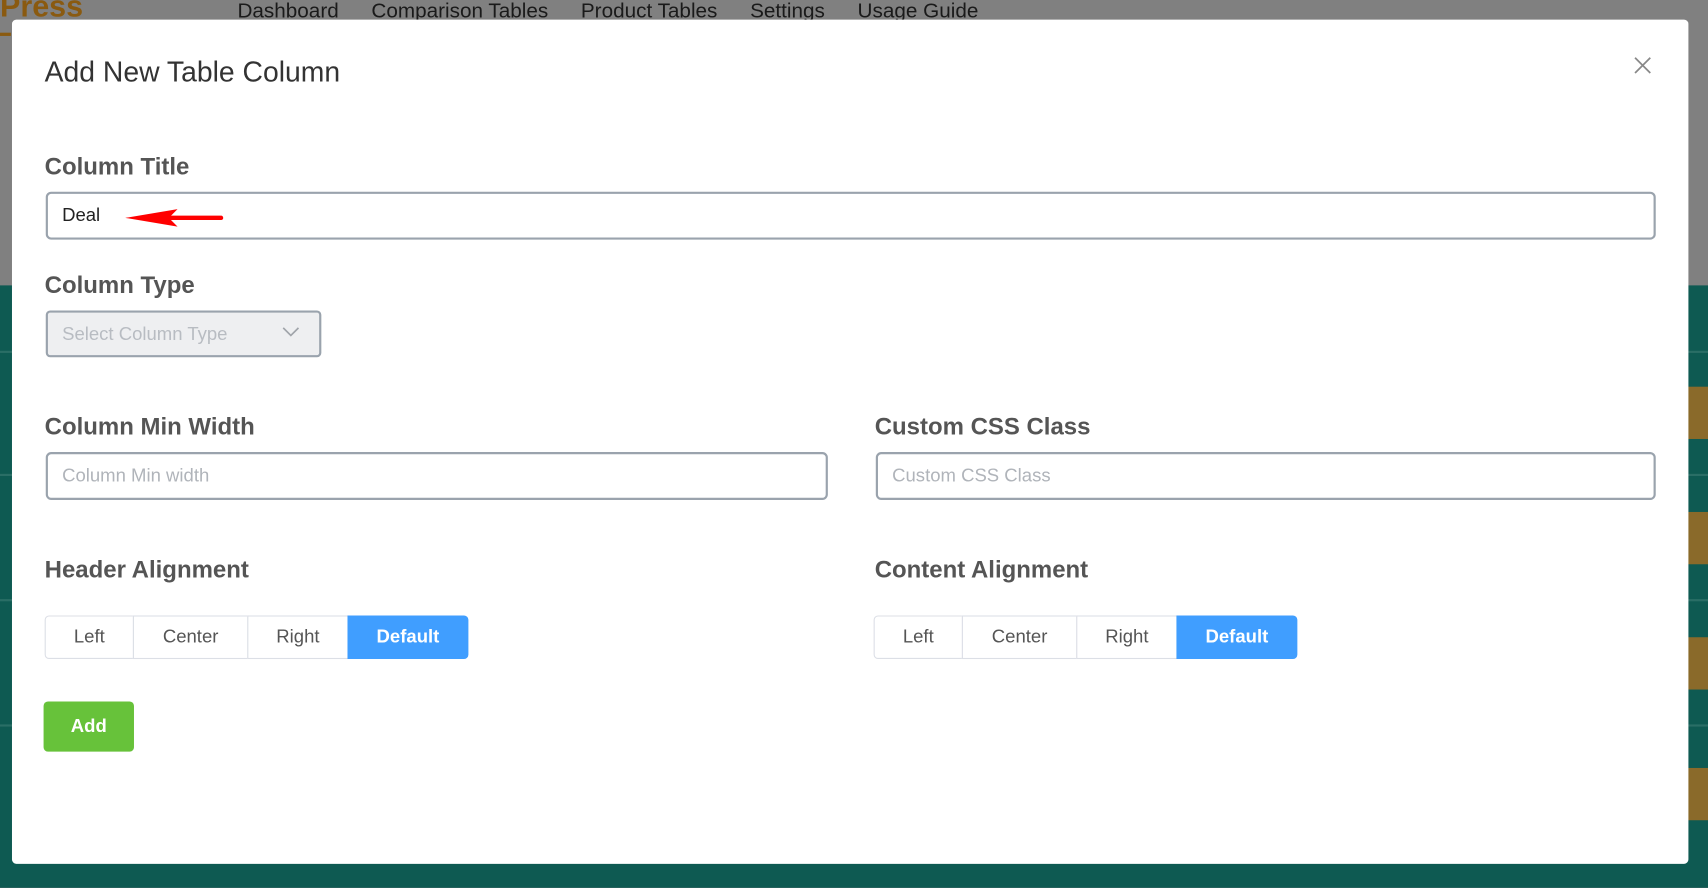 The width and height of the screenshot is (1708, 888). What do you see at coordinates (982, 426) in the screenshot?
I see `css-class-label: Custom CSS Class` at bounding box center [982, 426].